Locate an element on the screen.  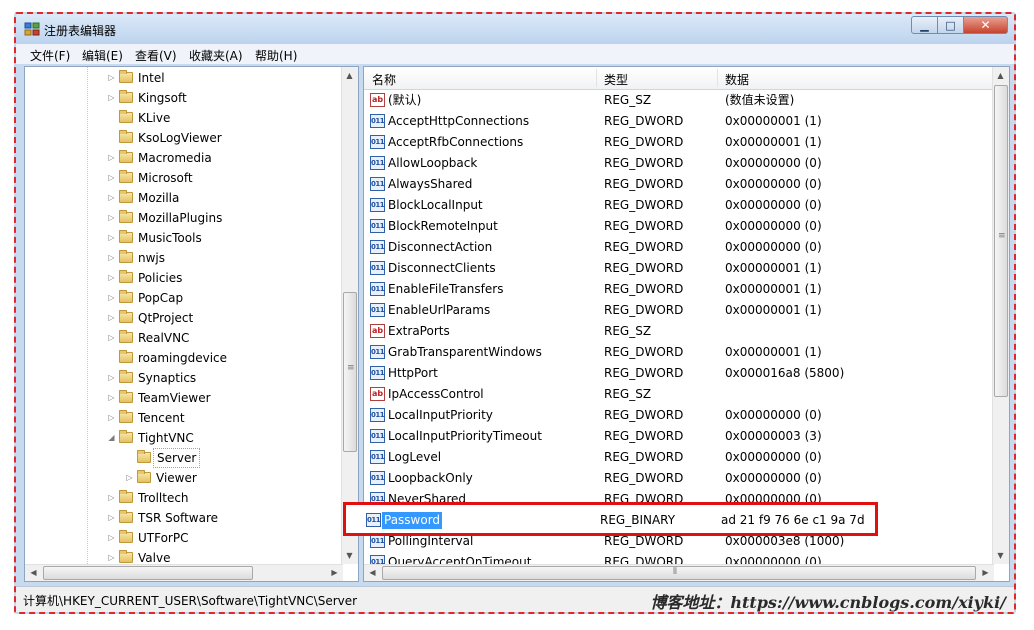
tree-item: ▷ Viewer is located at coordinates (184, 478).